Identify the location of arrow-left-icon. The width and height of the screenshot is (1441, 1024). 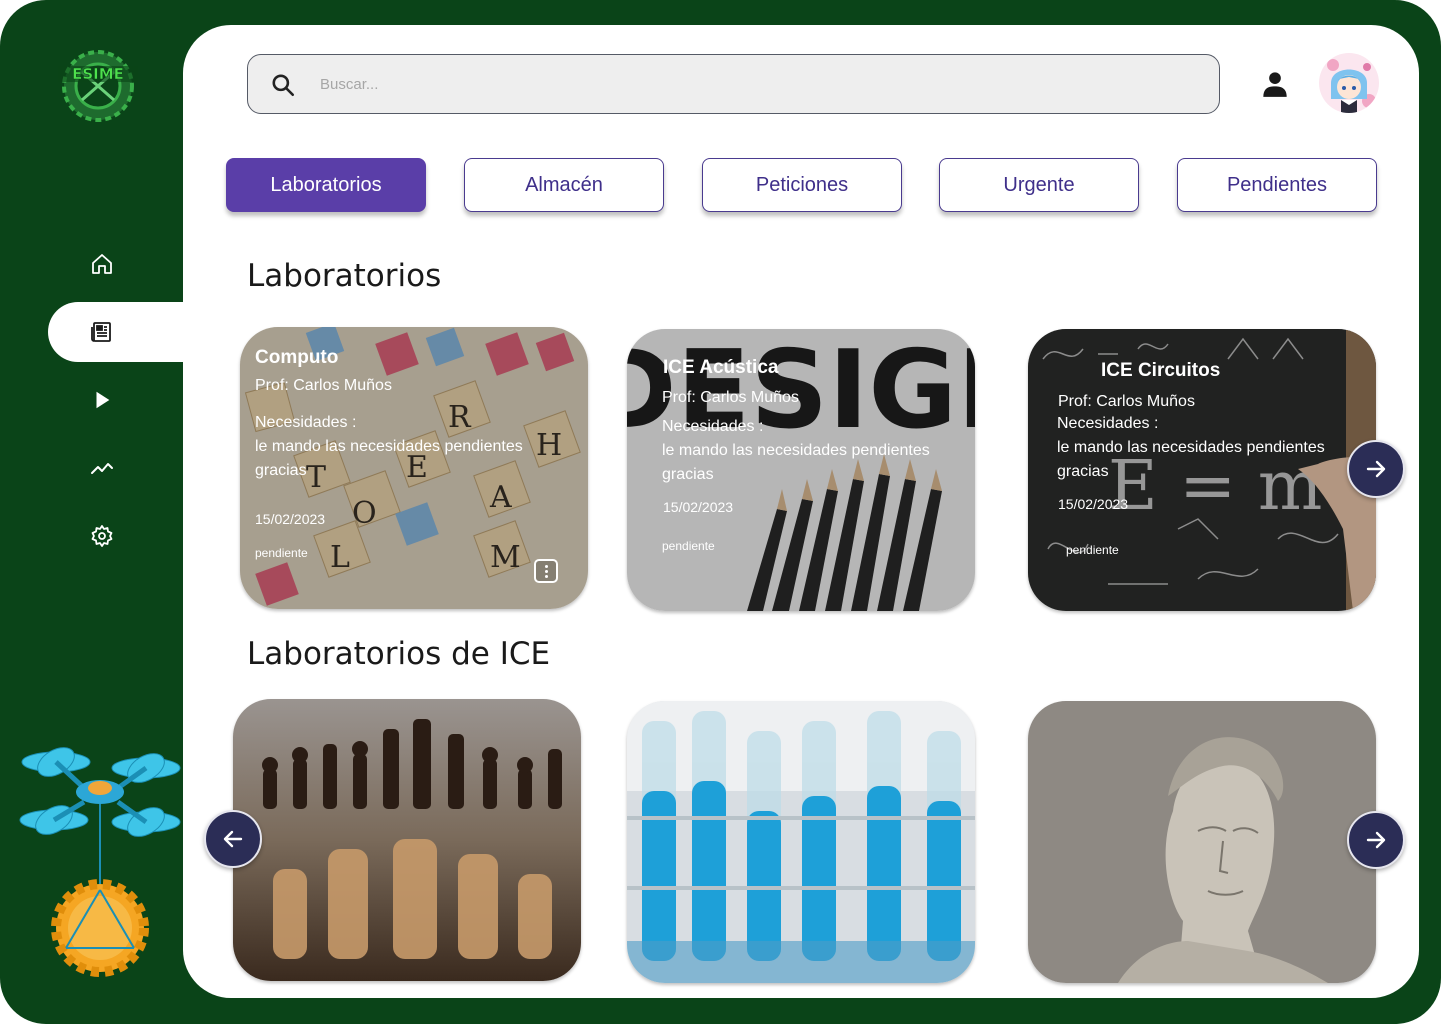
(233, 839).